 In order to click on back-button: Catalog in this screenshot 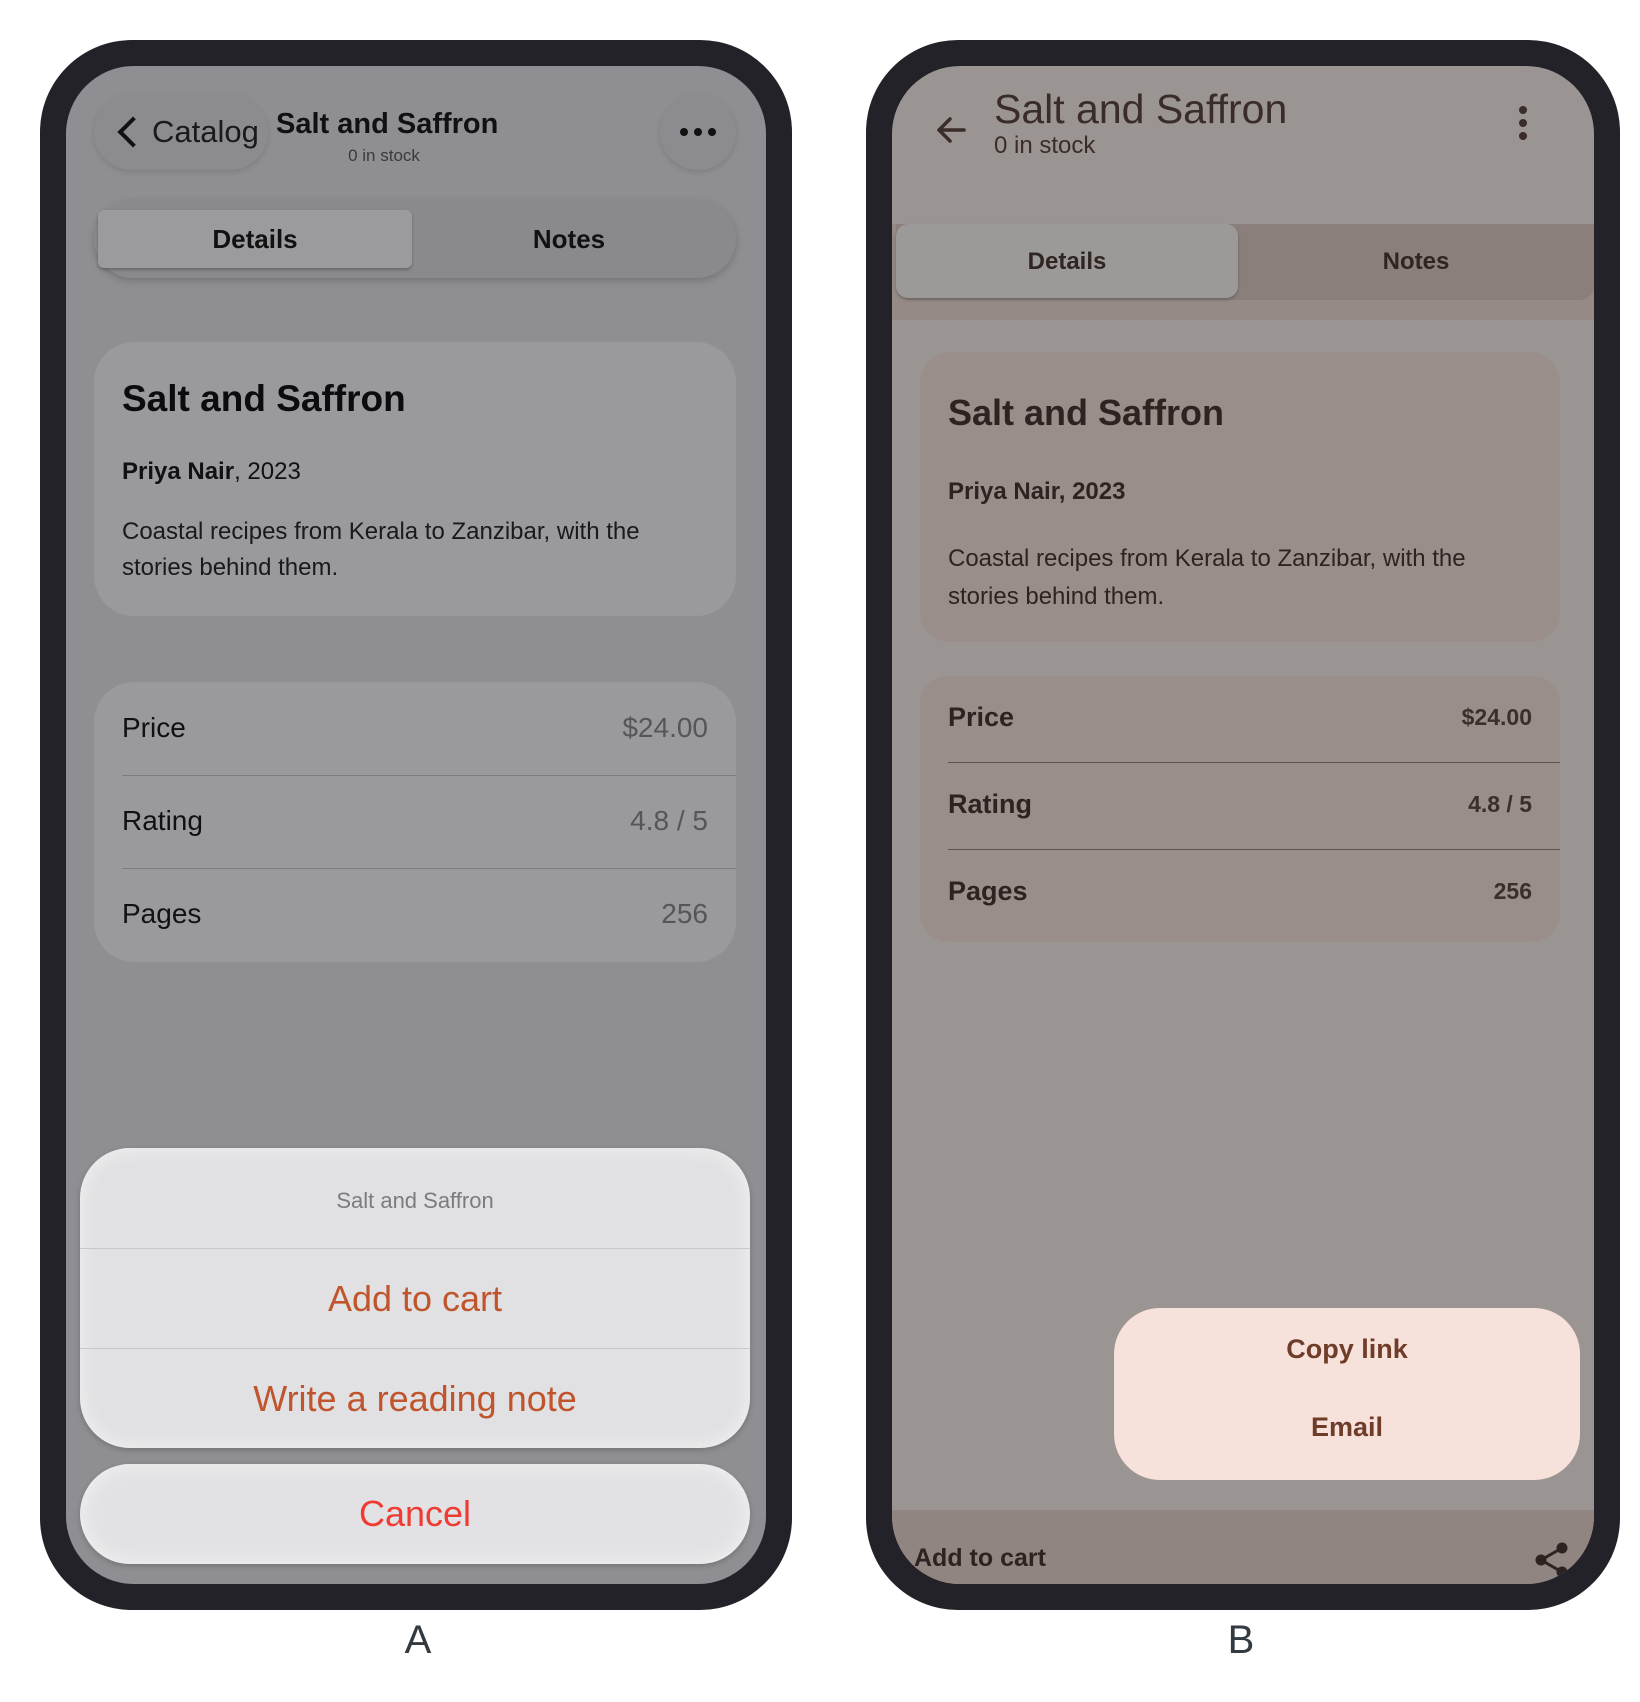, I will do `click(181, 132)`.